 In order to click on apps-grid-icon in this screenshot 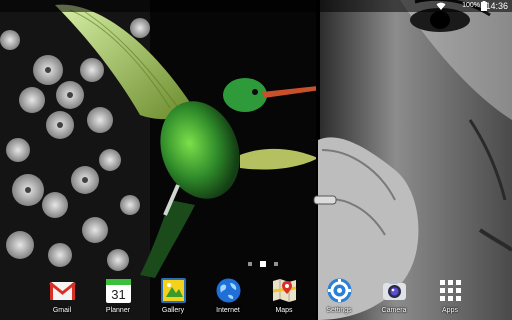, I will do `click(450, 290)`.